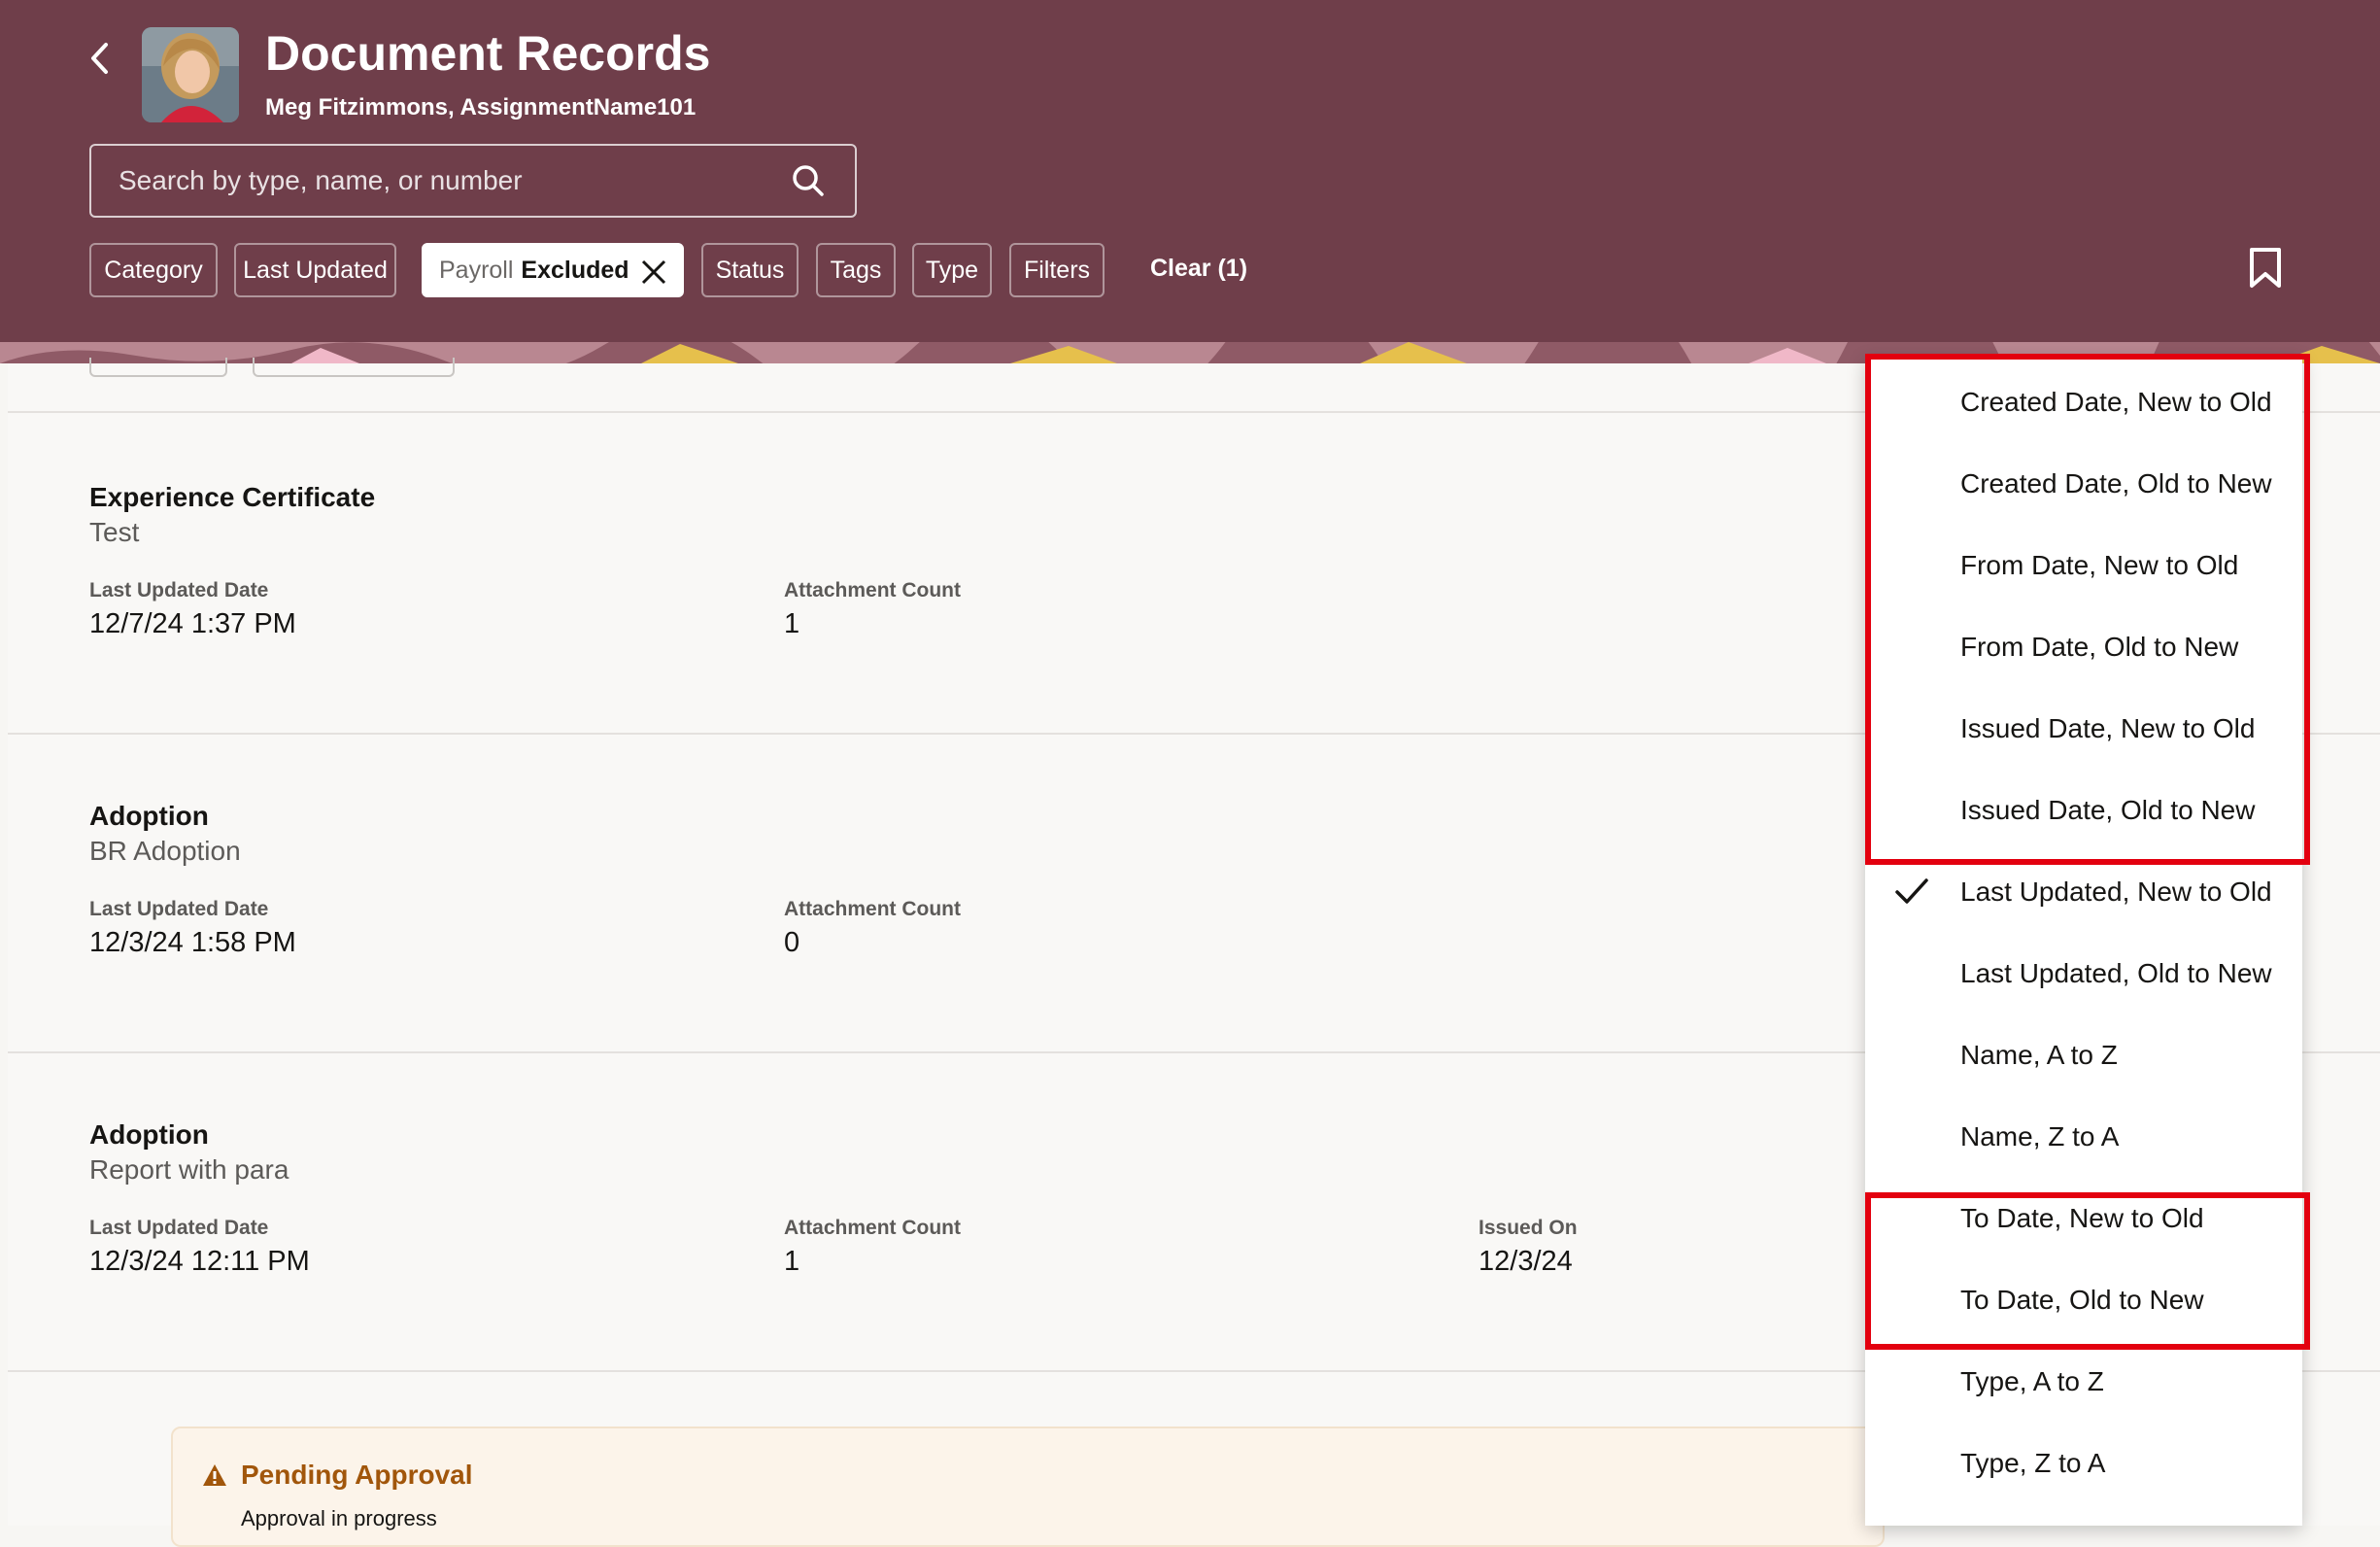  Describe the element at coordinates (357, 1475) in the screenshot. I see `pending-title: Pending Approval` at that location.